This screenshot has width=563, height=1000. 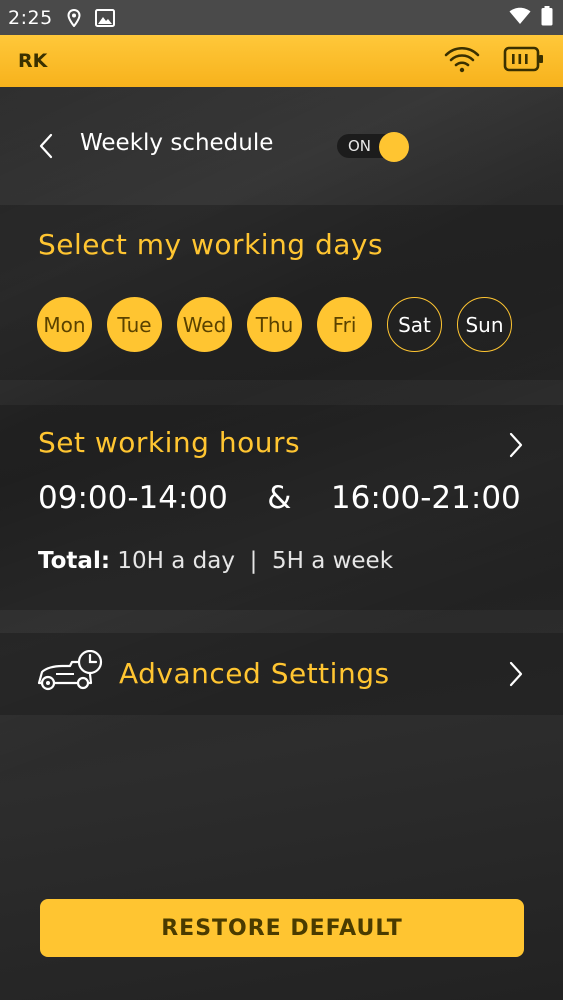 What do you see at coordinates (281, 61) in the screenshot?
I see `app-header: RK` at bounding box center [281, 61].